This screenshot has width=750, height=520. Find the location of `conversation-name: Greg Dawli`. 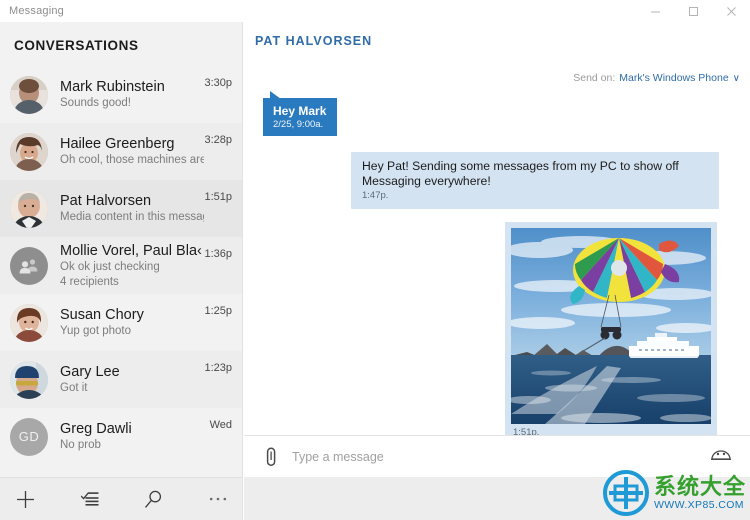

conversation-name: Greg Dawli is located at coordinates (96, 428).